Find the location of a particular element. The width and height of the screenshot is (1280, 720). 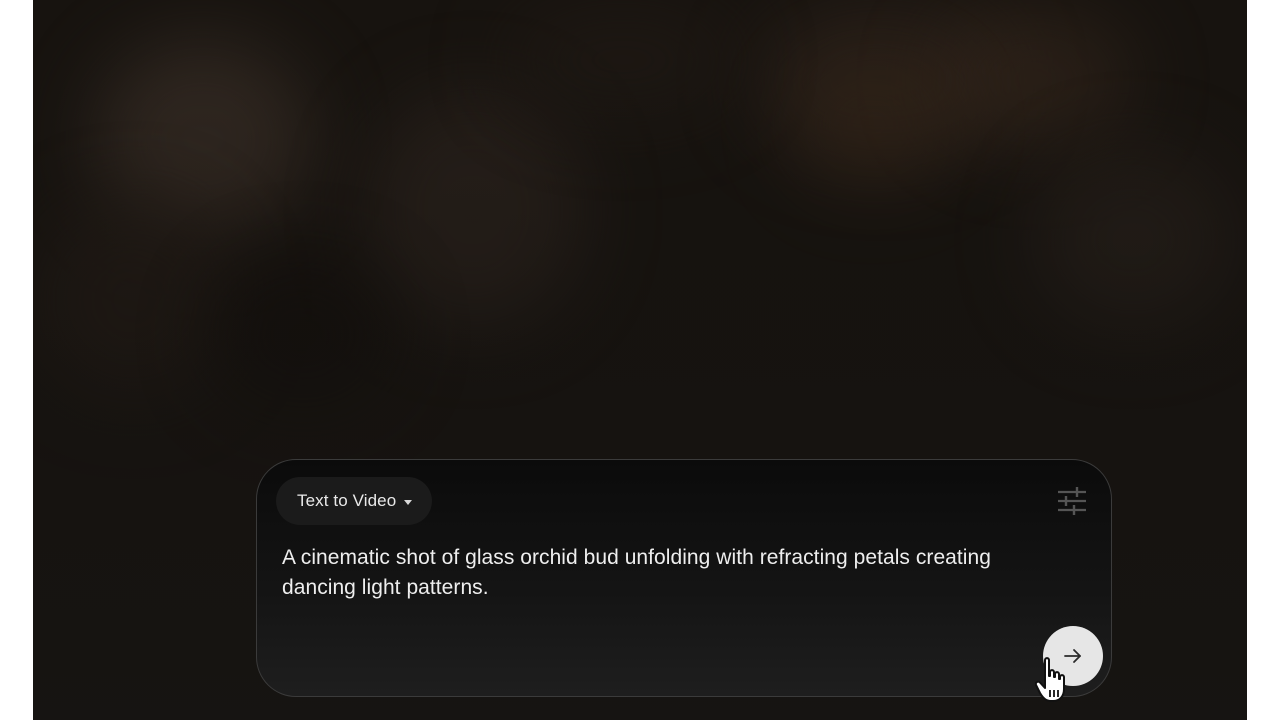

mode-selector-button: Text to Video is located at coordinates (354, 501).